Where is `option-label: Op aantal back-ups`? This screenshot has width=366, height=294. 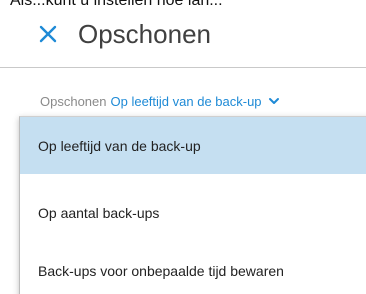
option-label: Op aantal back-ups is located at coordinates (99, 212).